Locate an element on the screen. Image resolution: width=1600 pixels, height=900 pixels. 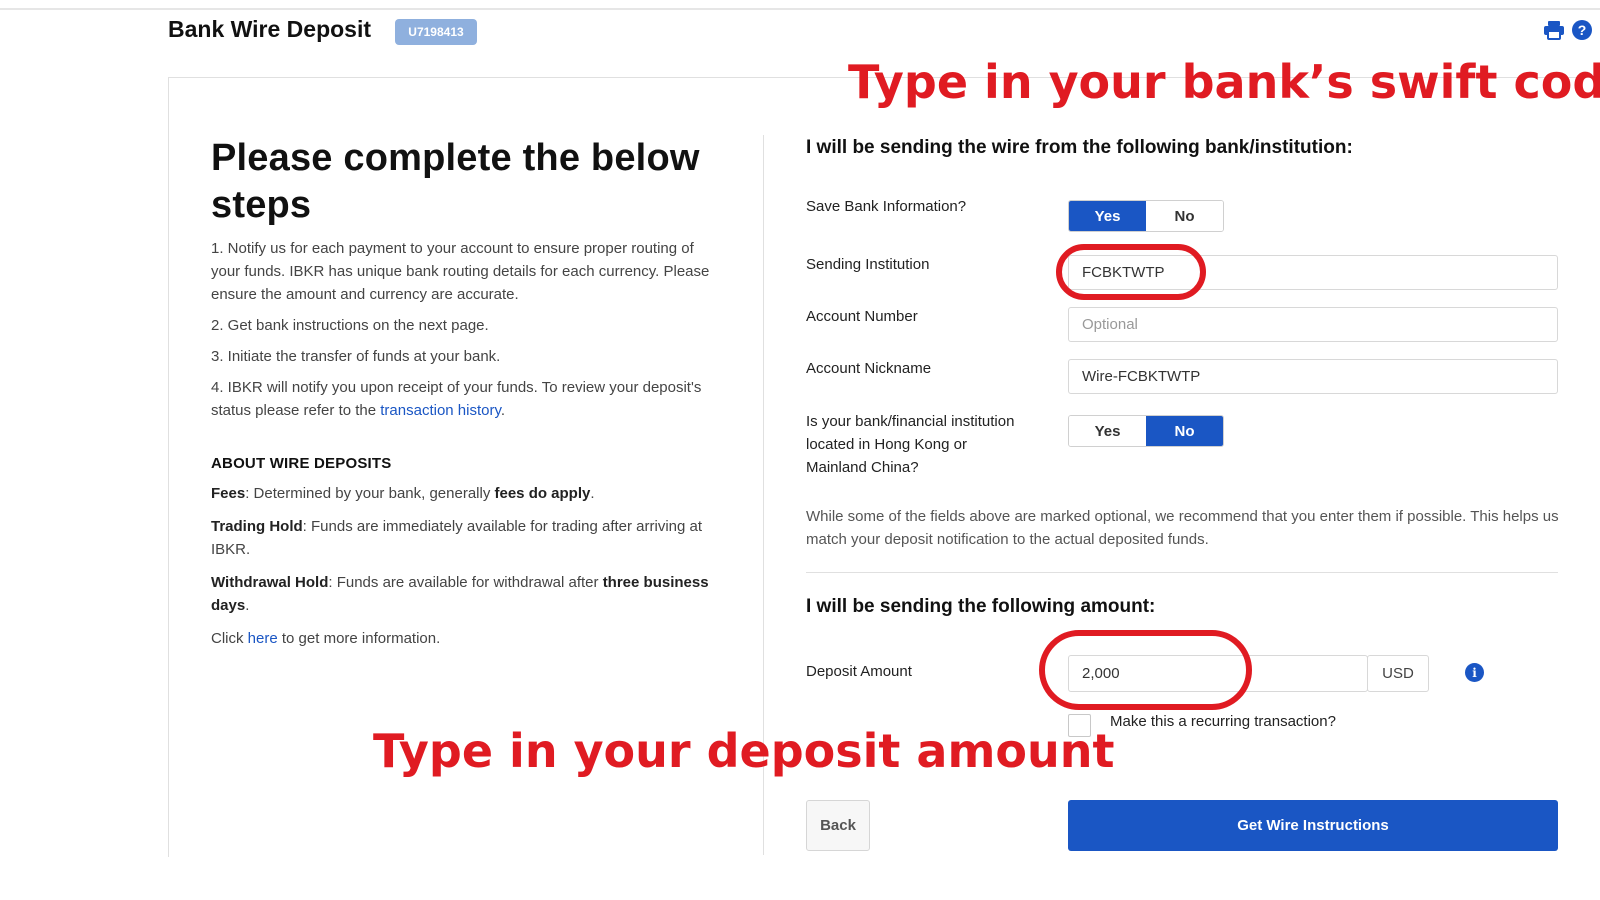
deposit-amount-annotation: Type in your deposit amount is located at coordinates (744, 751).